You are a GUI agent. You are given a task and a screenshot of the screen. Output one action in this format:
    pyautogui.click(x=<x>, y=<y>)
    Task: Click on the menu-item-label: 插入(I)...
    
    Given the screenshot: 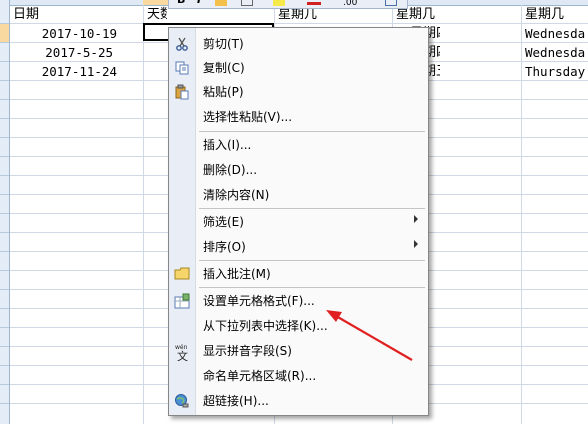 What is the action you would take?
    pyautogui.click(x=227, y=145)
    